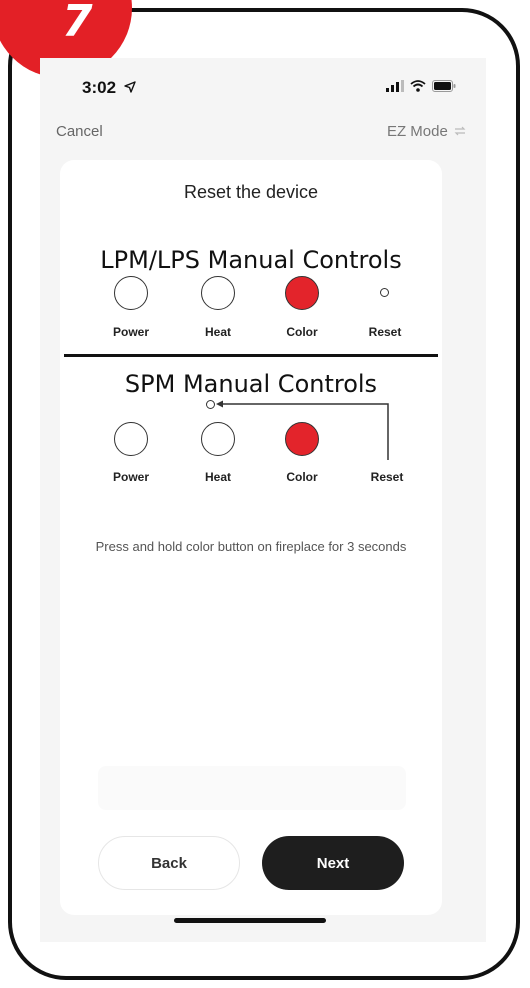 Image resolution: width=530 pixels, height=988 pixels. Describe the element at coordinates (252, 788) in the screenshot. I see `placeholder-bar` at that location.